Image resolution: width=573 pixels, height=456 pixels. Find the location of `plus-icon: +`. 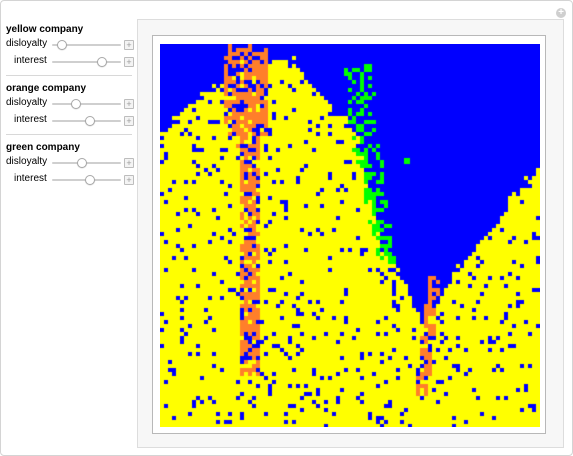

plus-icon: + is located at coordinates (561, 13).